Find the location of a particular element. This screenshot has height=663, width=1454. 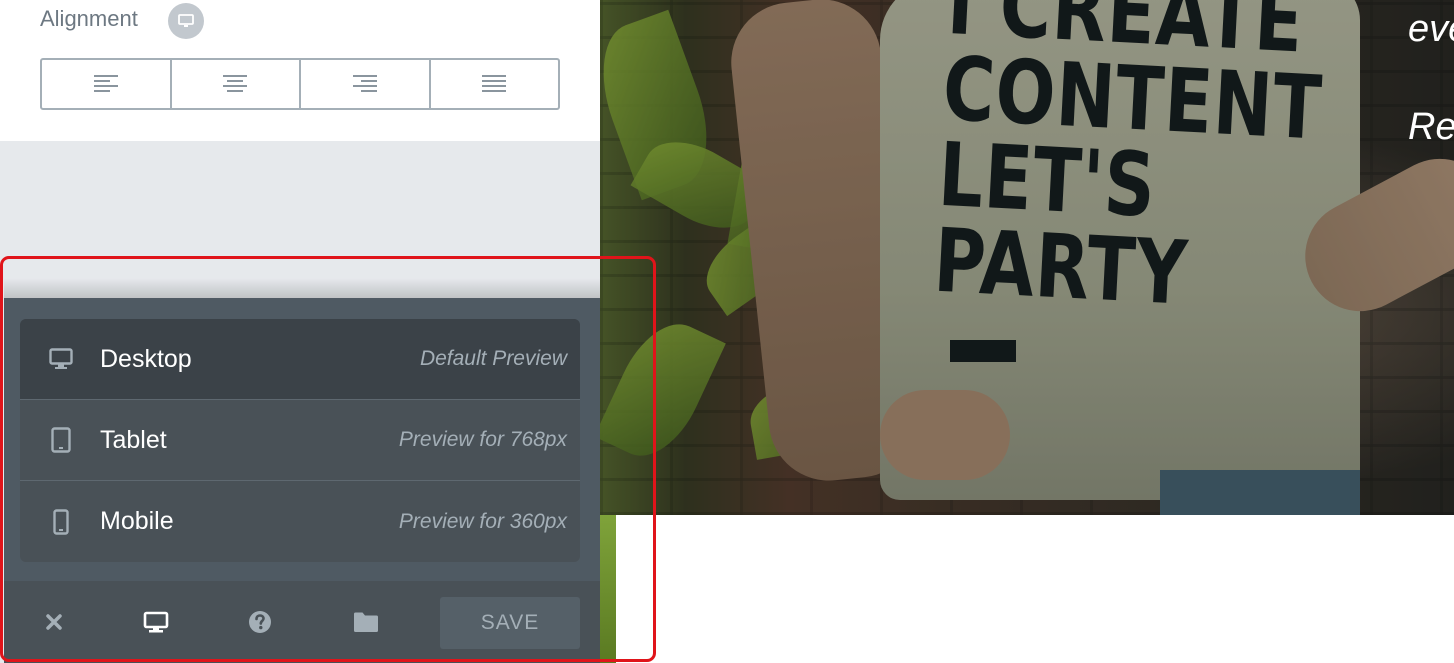

align-justify-button is located at coordinates (495, 84).